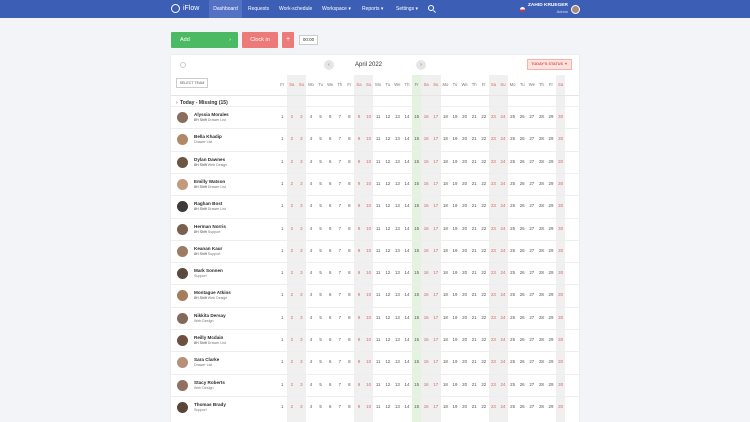  Describe the element at coordinates (503, 183) in the screenshot. I see `day-cell: 24` at that location.